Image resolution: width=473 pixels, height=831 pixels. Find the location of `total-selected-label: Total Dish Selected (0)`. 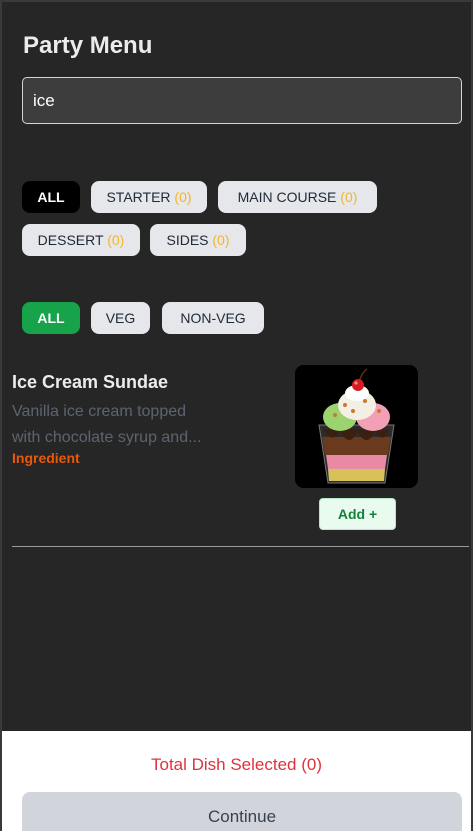

total-selected-label: Total Dish Selected (0) is located at coordinates (236, 764).